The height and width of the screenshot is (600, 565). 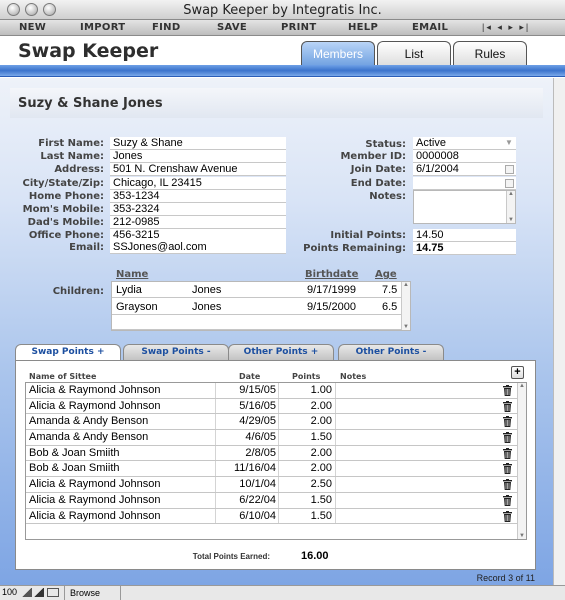 I want to click on subtab-other-points-minus: Other Points -, so click(x=391, y=352).